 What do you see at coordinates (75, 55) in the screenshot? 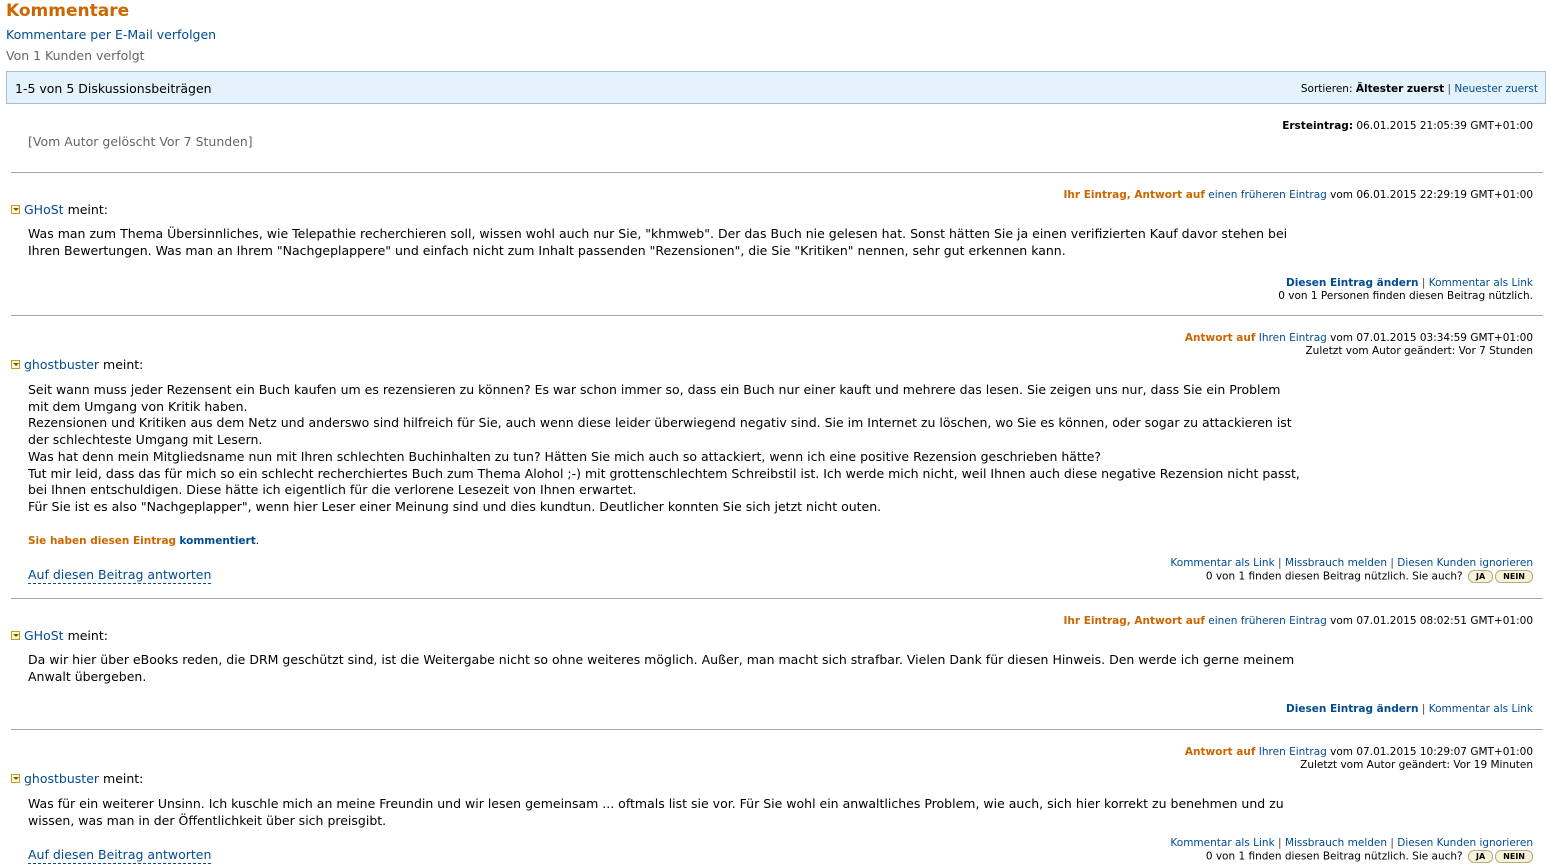
I see `followers-count: Von 1 Kunden verfolgt` at bounding box center [75, 55].